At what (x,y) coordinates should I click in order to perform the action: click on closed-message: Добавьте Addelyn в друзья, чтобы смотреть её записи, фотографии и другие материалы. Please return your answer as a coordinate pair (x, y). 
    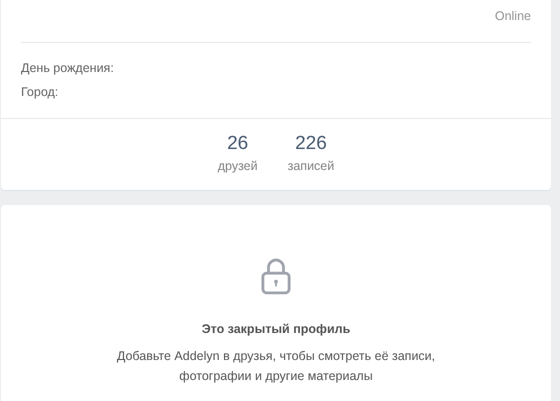
    Looking at the image, I should click on (276, 366).